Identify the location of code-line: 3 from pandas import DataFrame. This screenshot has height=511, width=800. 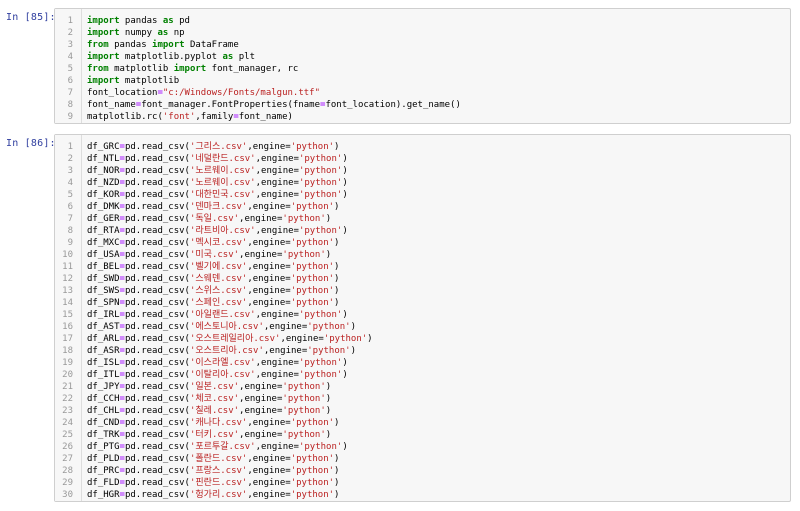
(420, 45).